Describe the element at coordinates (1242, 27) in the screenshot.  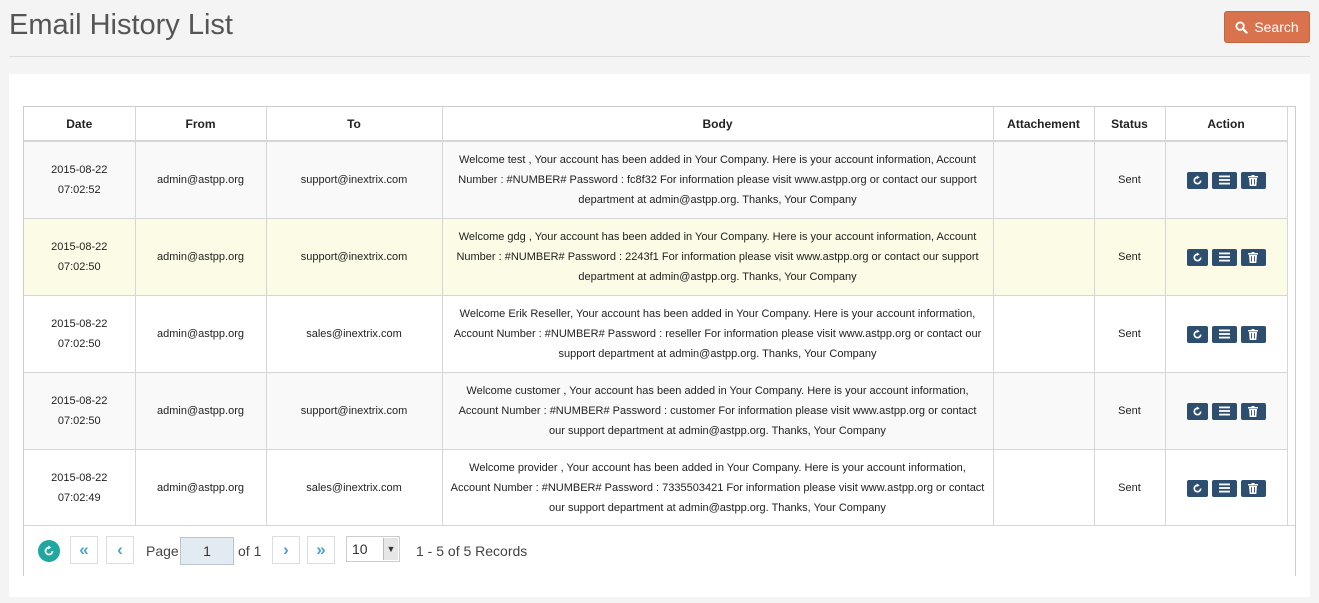
I see `search-icon` at that location.